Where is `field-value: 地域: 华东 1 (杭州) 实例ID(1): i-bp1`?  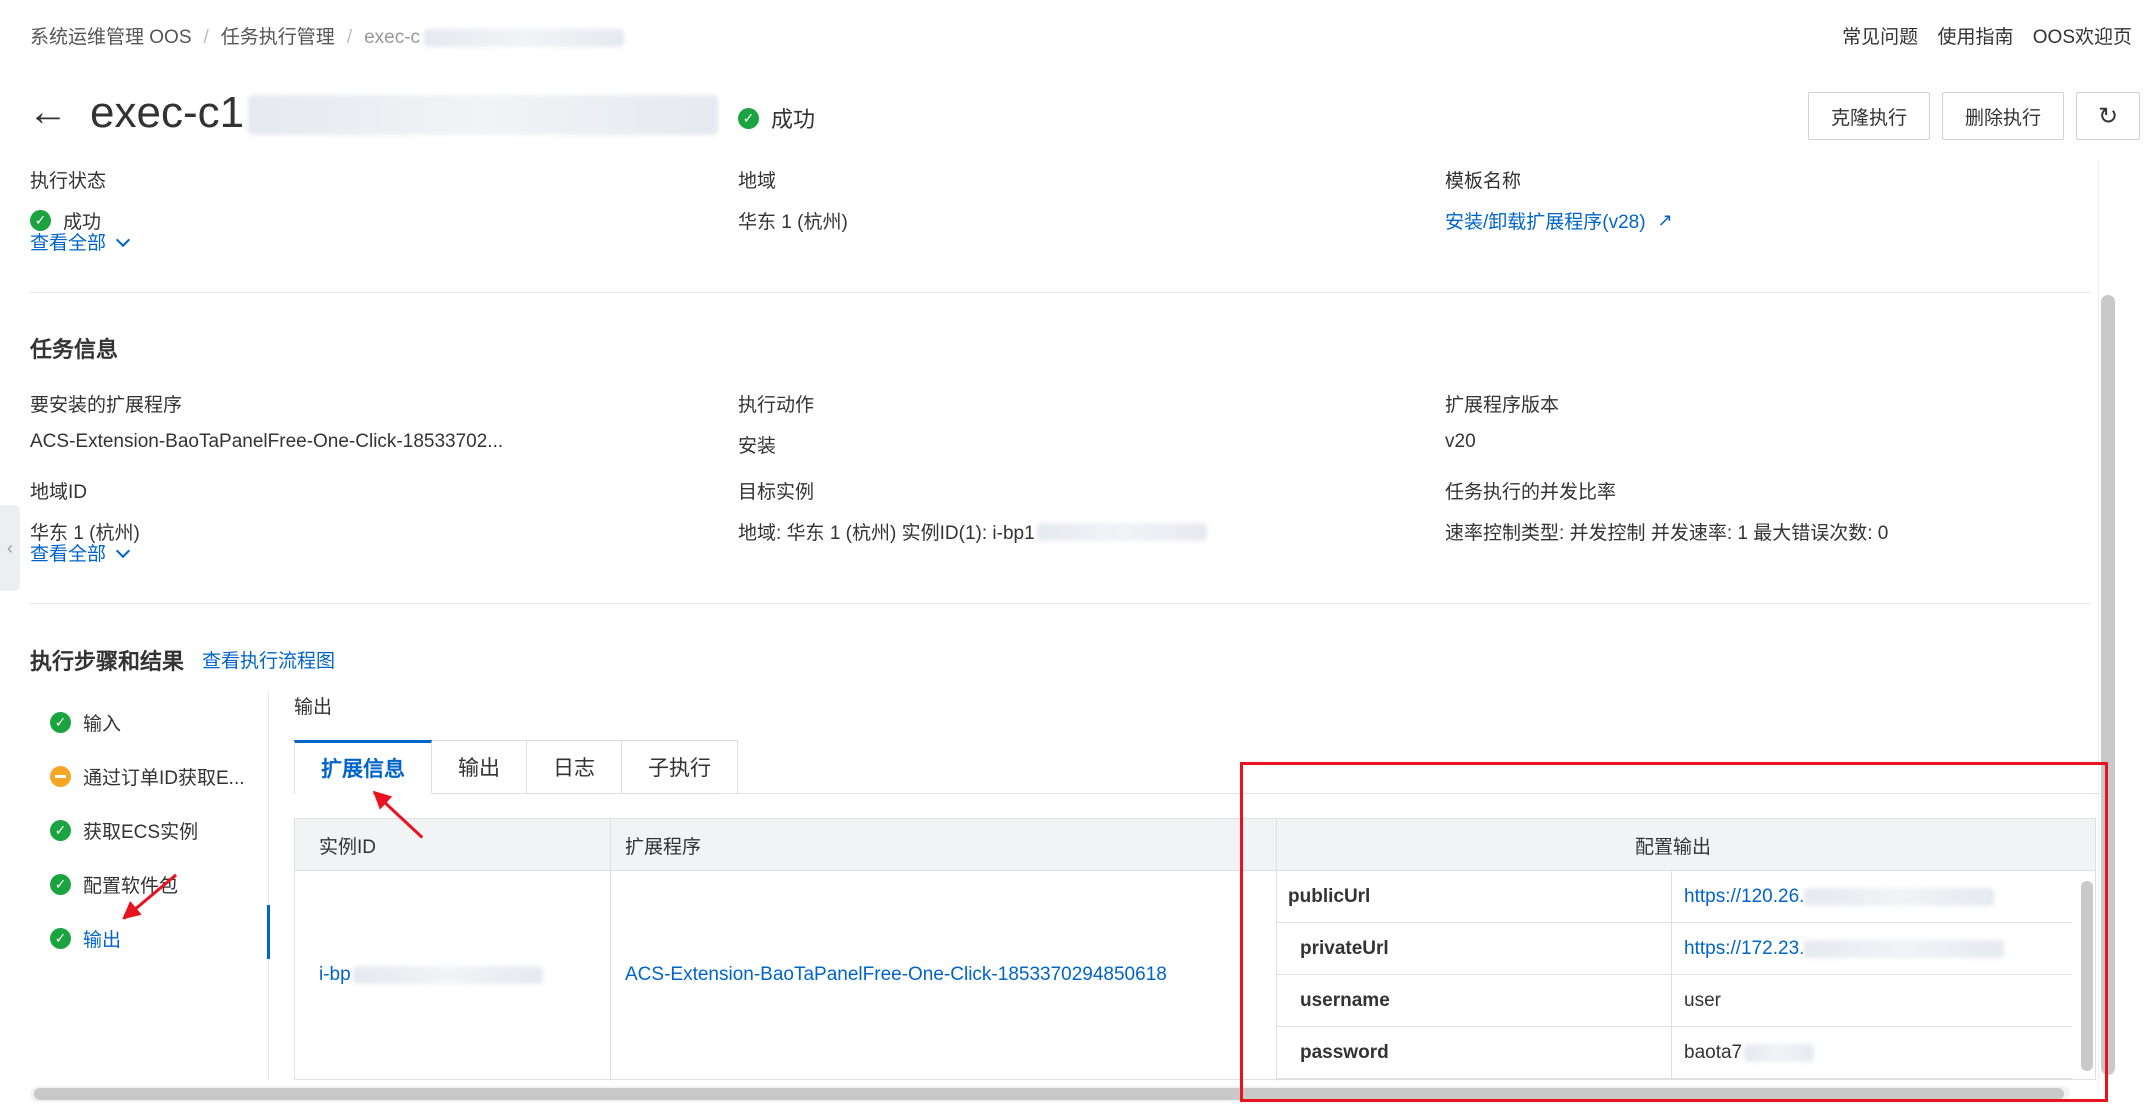
field-value: 地域: 华东 1 (杭州) 实例ID(1): i-bp1 is located at coordinates (972, 531).